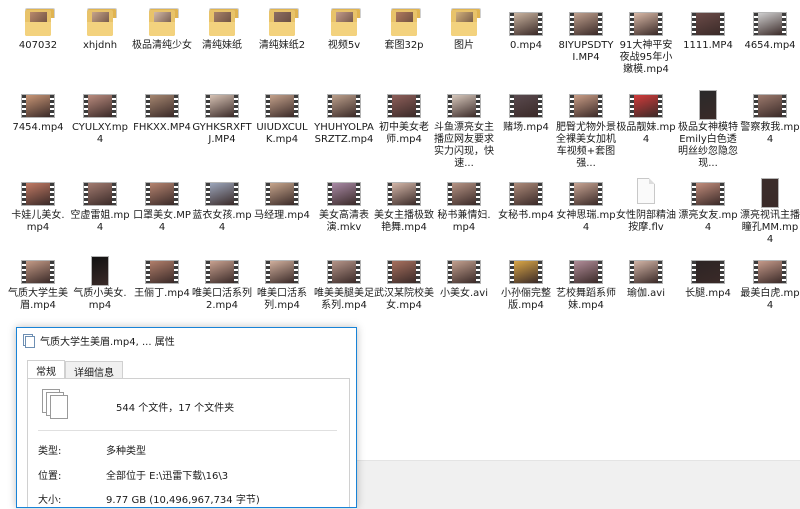  What do you see at coordinates (149, 498) in the screenshot?
I see `size-row: 大小: 9.77 GB (10,496,967,734 字节)` at bounding box center [149, 498].